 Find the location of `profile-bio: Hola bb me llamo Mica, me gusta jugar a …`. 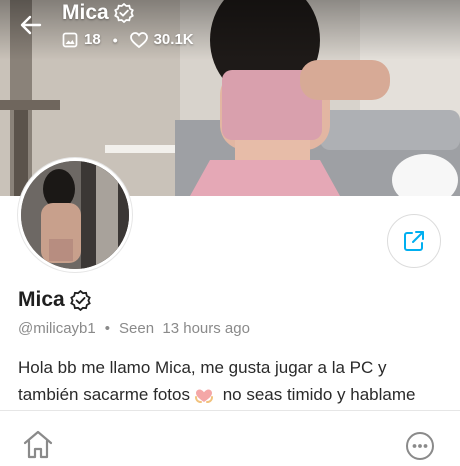

profile-bio: Hola bb me llamo Mica, me gusta jugar a … is located at coordinates (233, 381).